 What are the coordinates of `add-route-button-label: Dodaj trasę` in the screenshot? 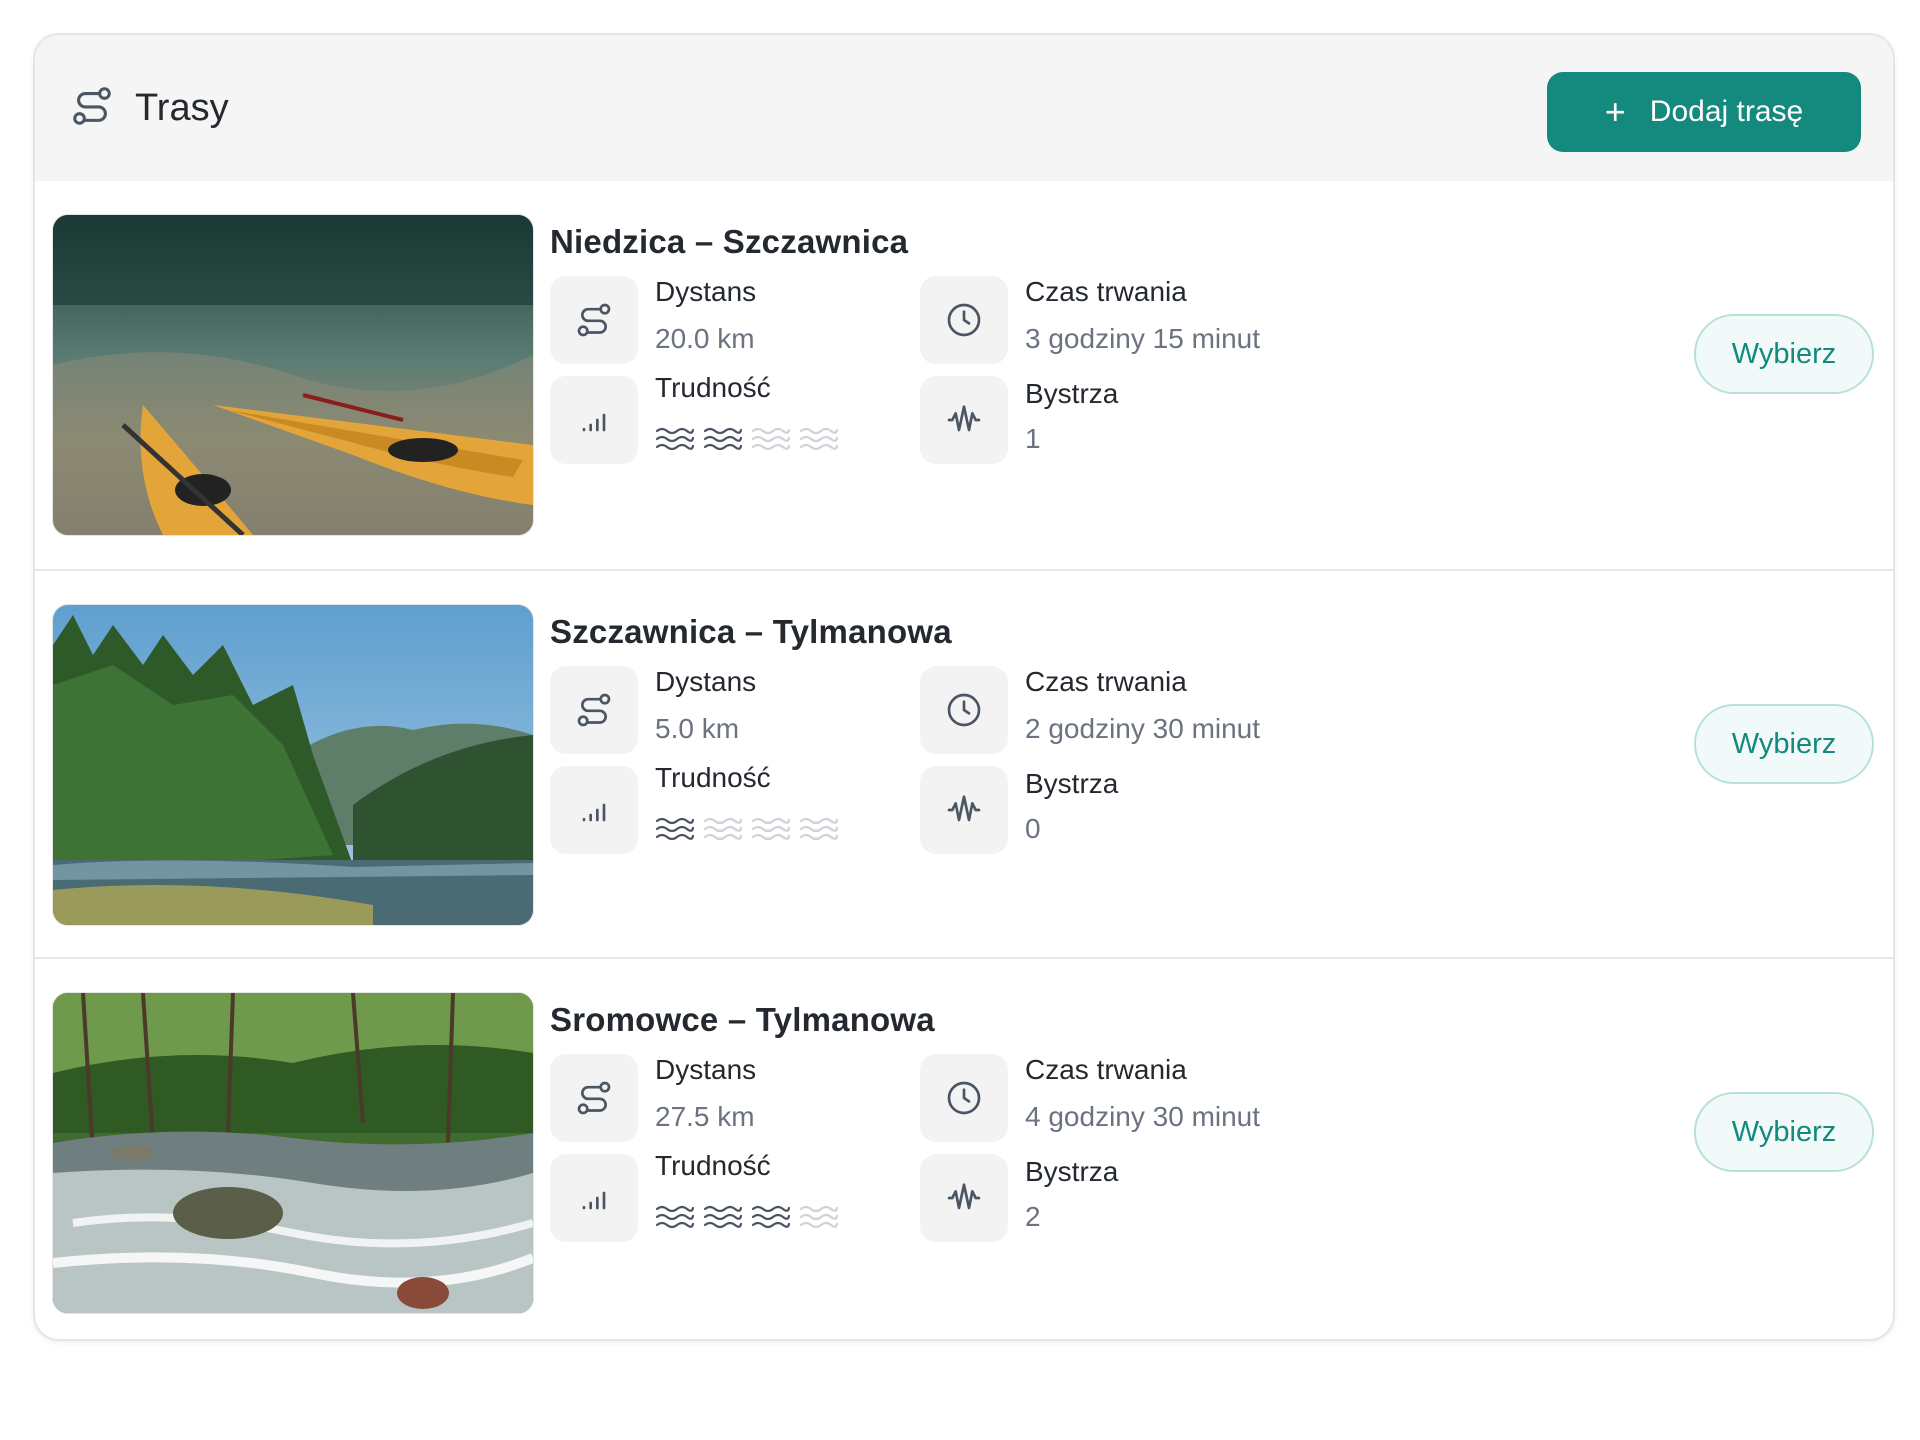 It's located at (1726, 111).